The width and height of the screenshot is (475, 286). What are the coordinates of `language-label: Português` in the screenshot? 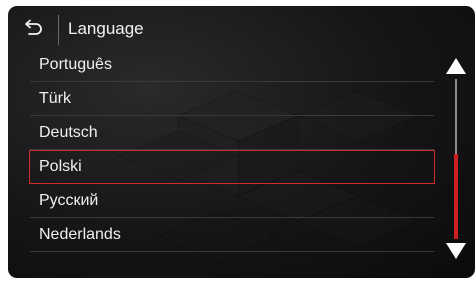 It's located at (75, 64).